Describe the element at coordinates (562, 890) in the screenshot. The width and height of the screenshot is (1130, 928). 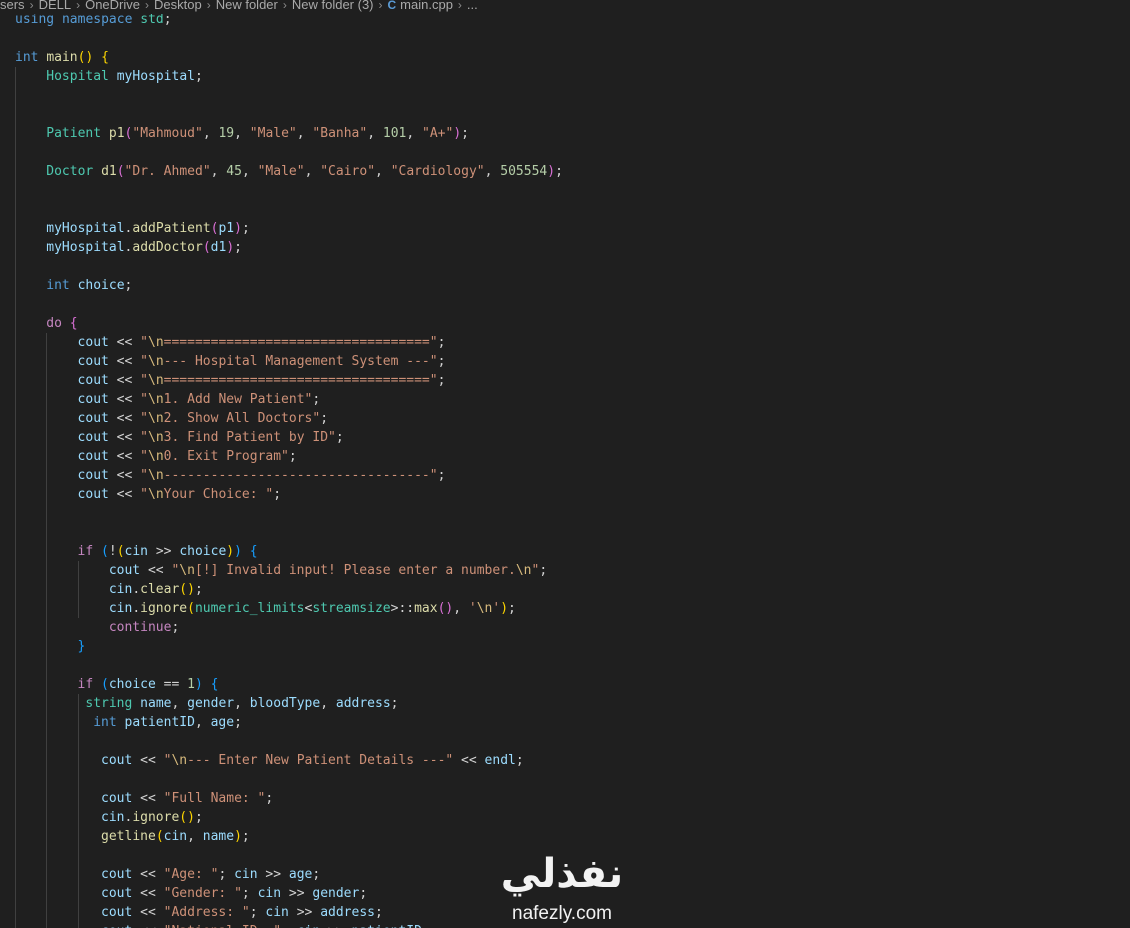
I see `nafezly-watermark: نفذلي nafezly.com` at that location.